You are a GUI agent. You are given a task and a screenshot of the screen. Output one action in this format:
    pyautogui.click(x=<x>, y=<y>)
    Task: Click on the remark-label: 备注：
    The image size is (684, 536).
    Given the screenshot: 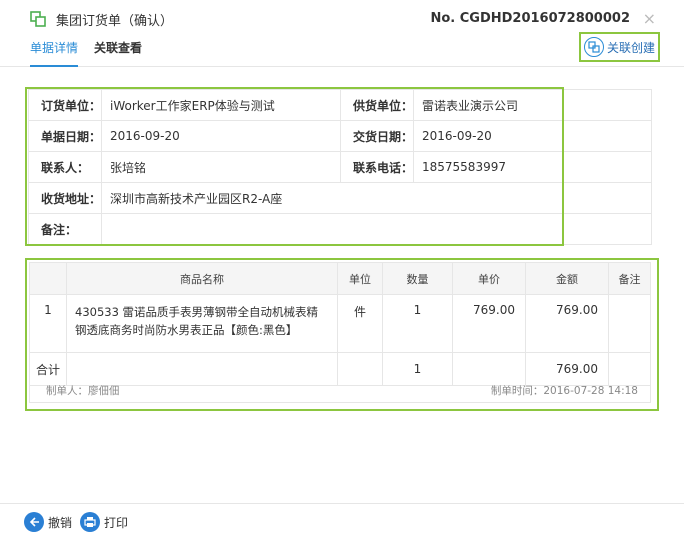 What is the action you would take?
    pyautogui.click(x=65, y=229)
    